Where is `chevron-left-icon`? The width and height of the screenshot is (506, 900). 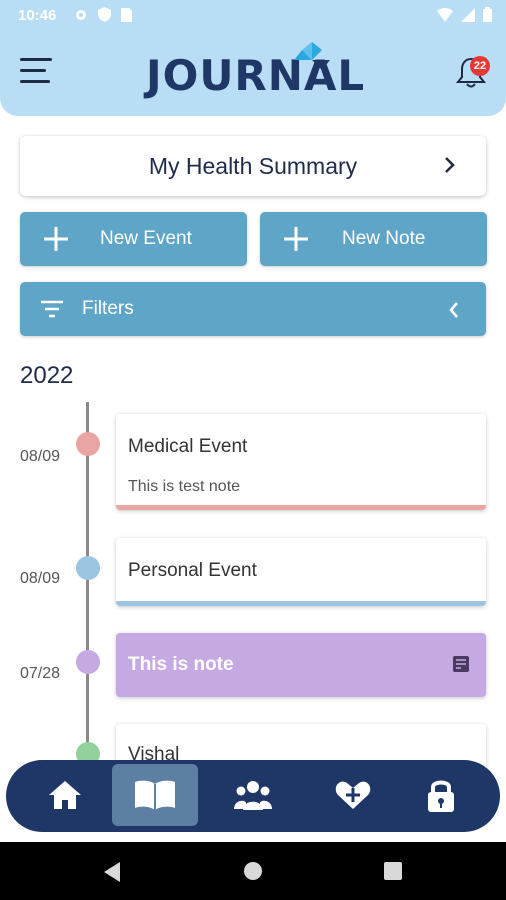
chevron-left-icon is located at coordinates (453, 310).